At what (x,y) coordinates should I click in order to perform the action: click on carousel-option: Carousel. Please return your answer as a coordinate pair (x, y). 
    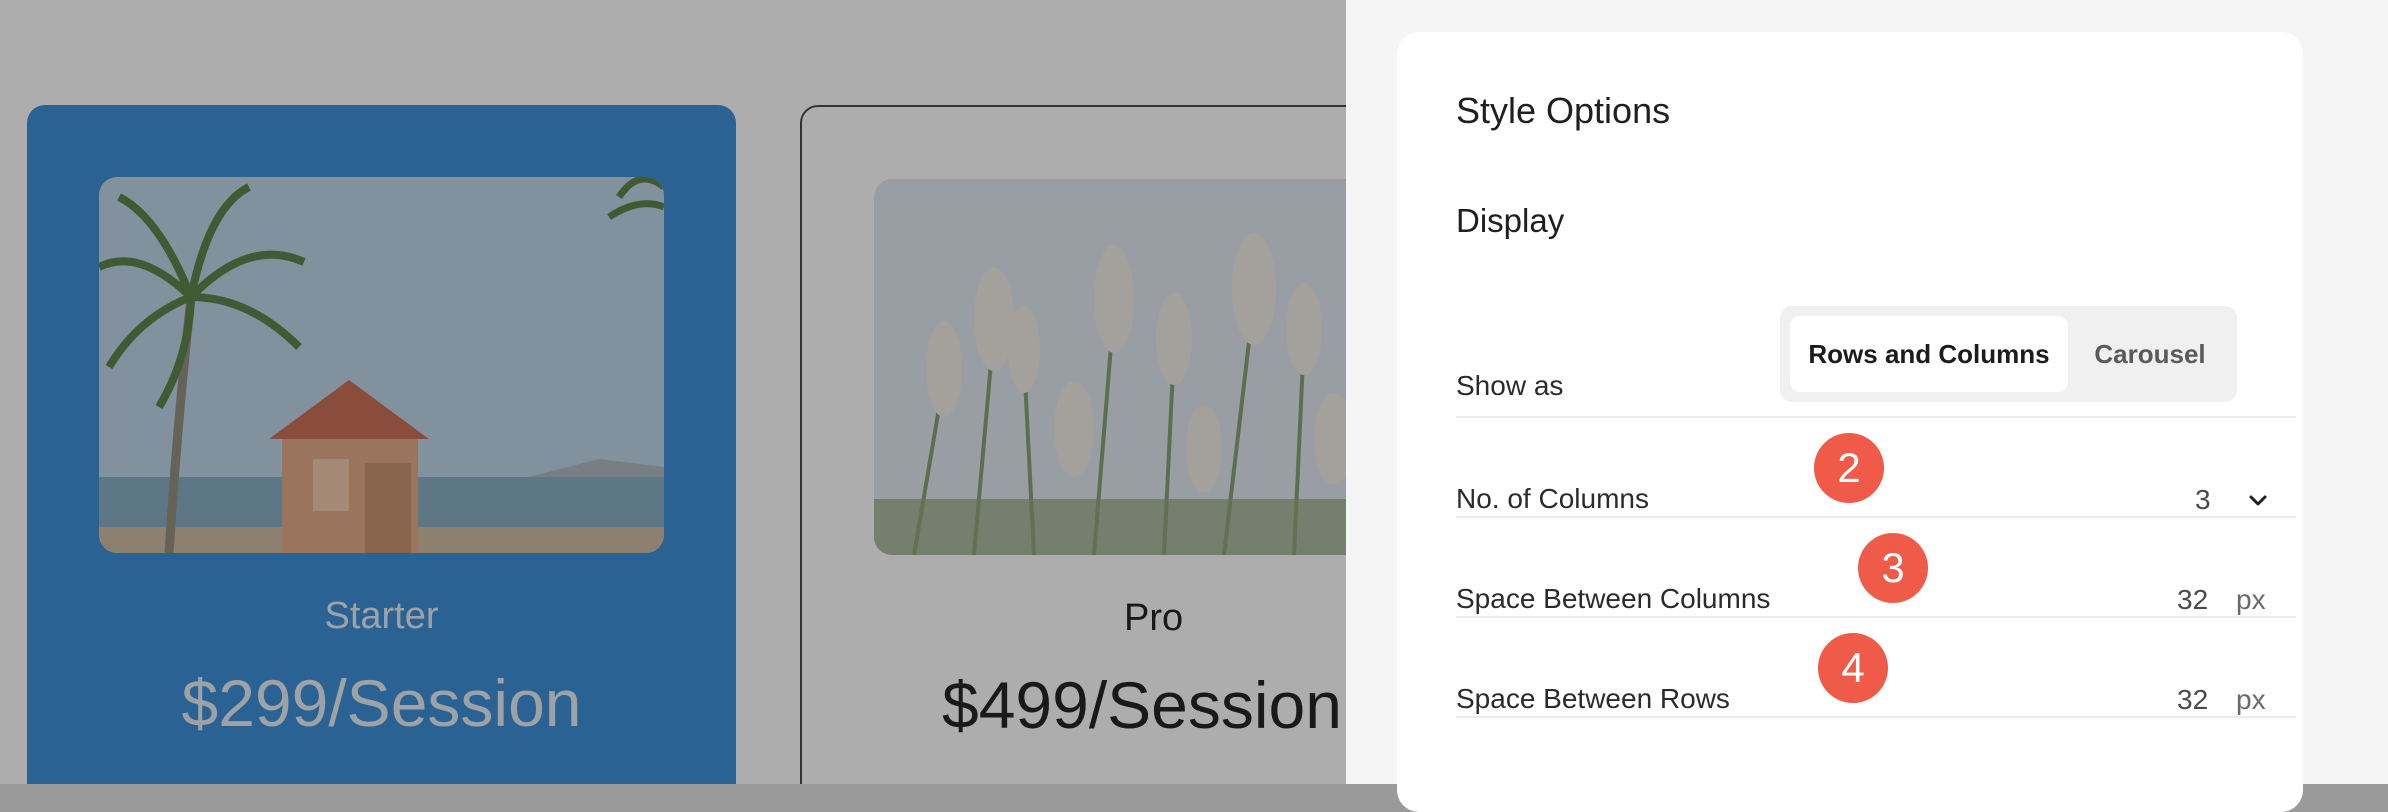
    Looking at the image, I should click on (2150, 354).